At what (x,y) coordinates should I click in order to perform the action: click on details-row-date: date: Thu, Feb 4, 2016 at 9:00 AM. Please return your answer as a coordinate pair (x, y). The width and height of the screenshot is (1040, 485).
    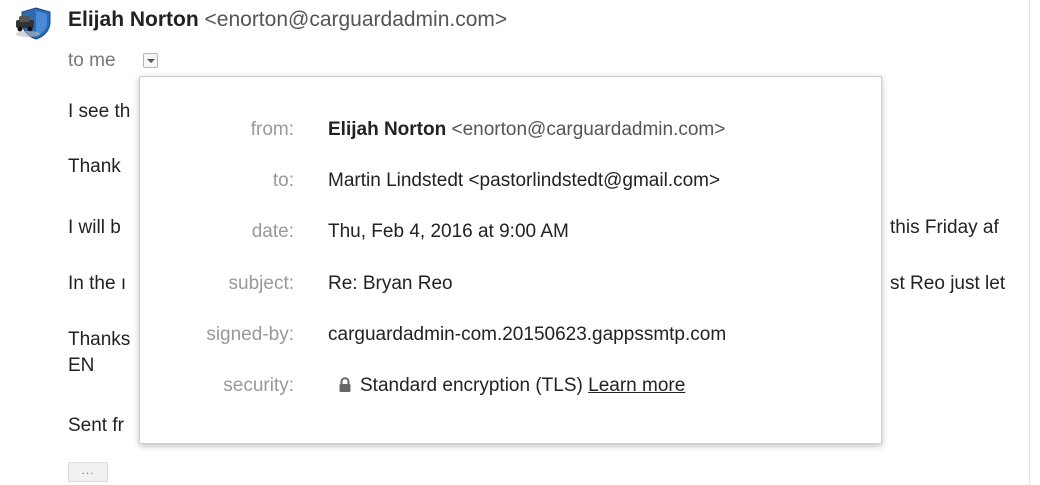
    Looking at the image, I should click on (510, 234).